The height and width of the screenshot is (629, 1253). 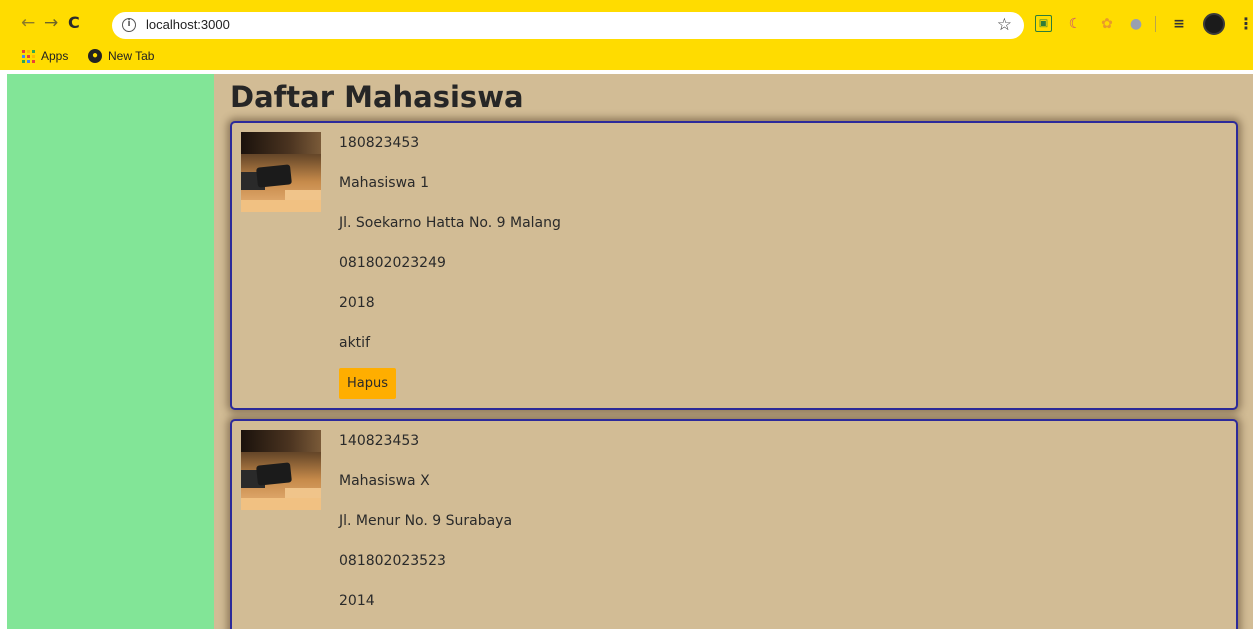 What do you see at coordinates (28, 23) in the screenshot?
I see `arrow-left-icon: ←` at bounding box center [28, 23].